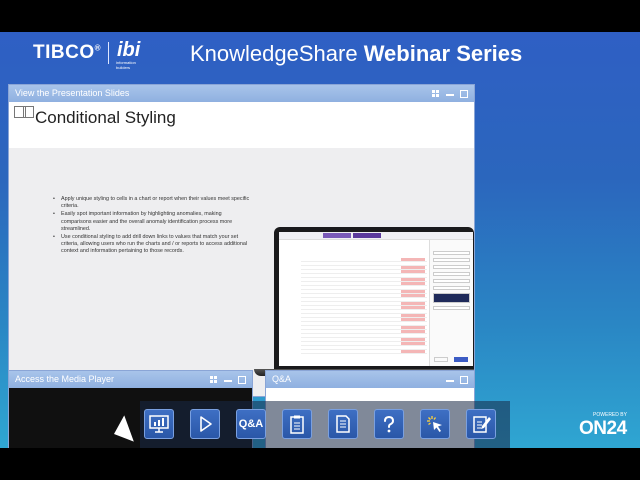  I want to click on slides-panel-titlebar: View the Presentation Slides, so click(241, 93).